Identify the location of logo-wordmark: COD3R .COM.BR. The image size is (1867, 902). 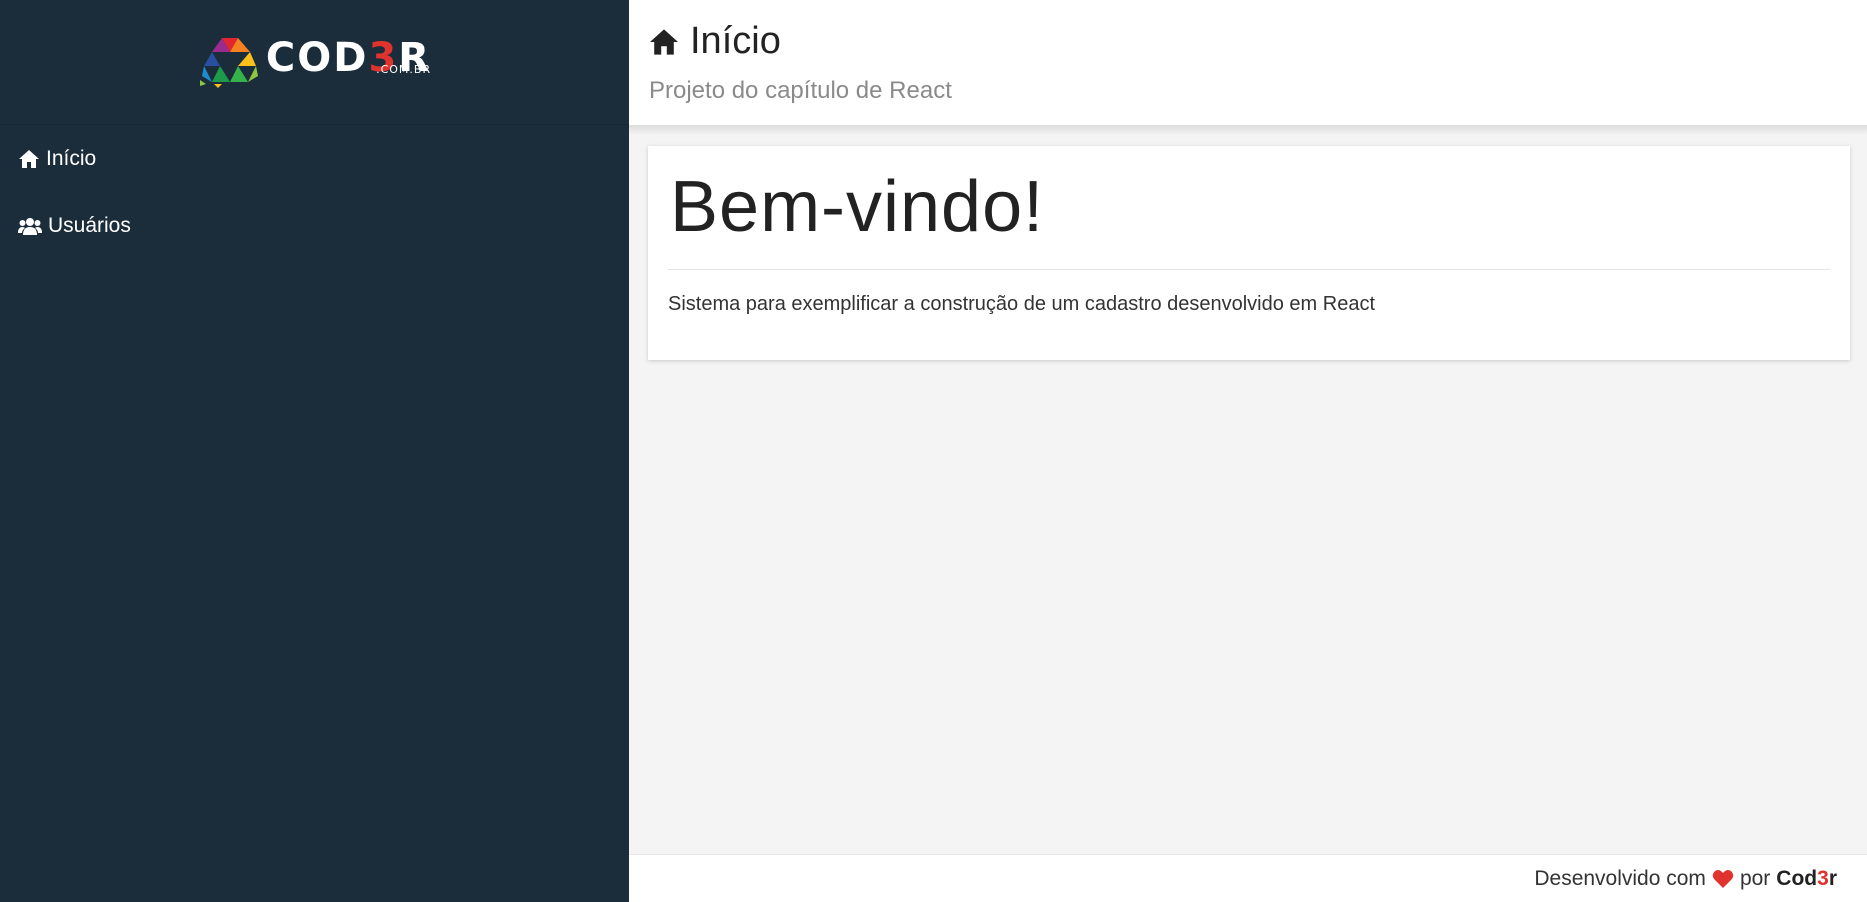
(348, 62).